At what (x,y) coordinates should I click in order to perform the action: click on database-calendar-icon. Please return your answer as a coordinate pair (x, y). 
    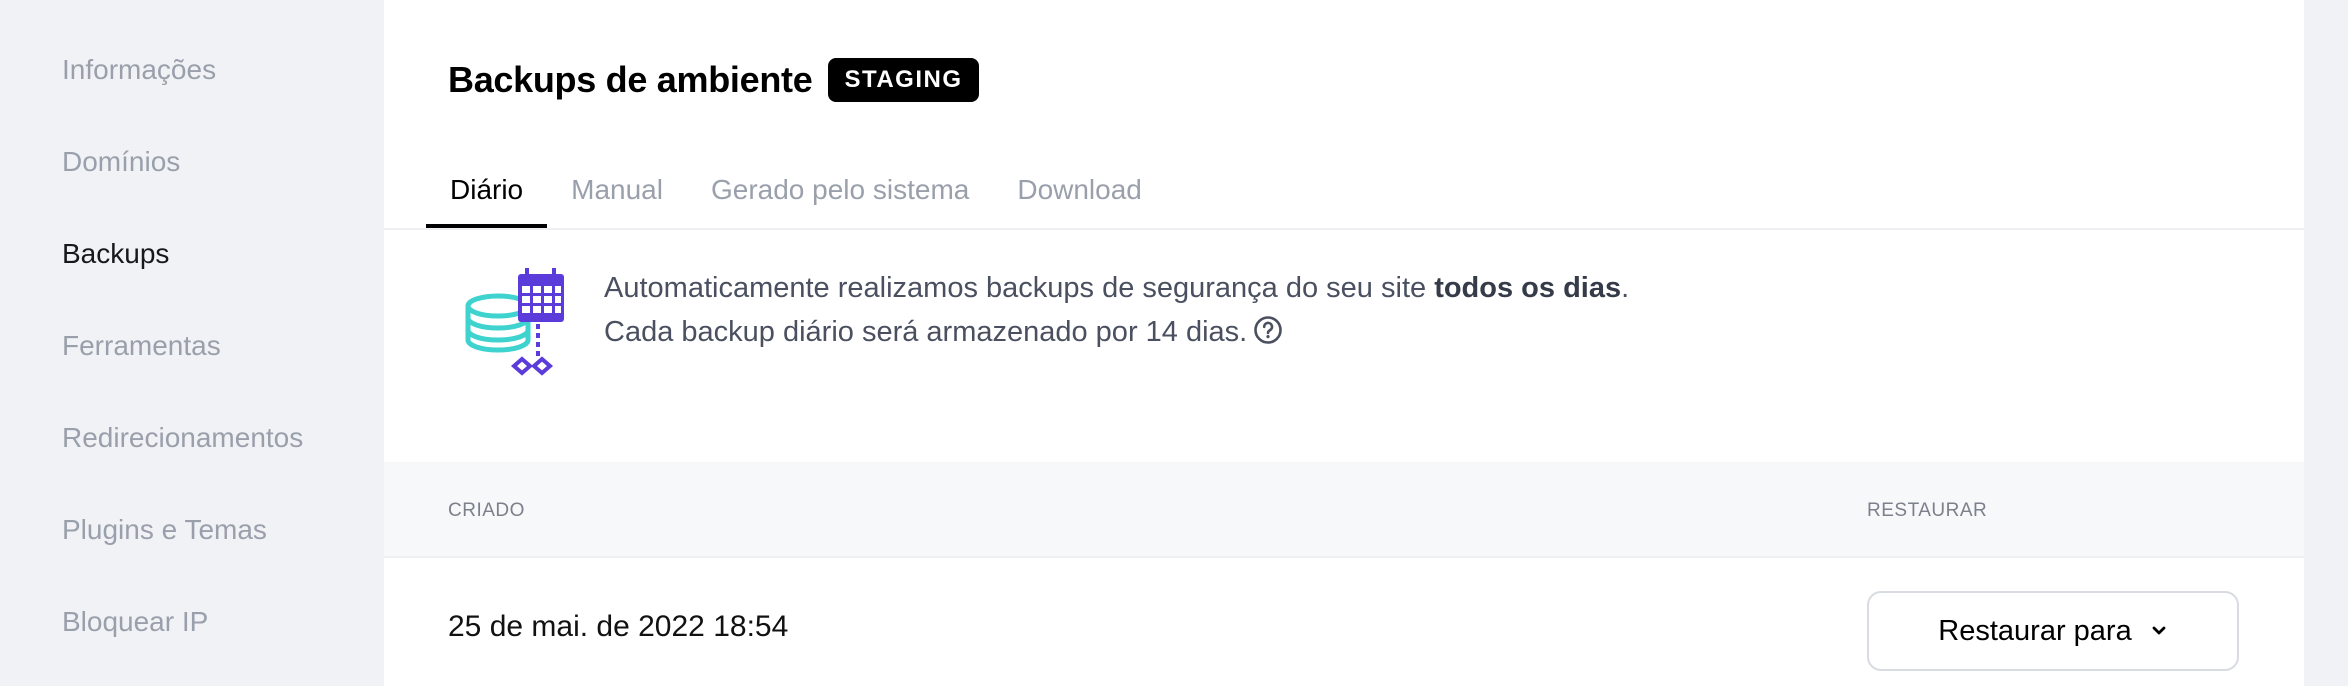
    Looking at the image, I should click on (514, 322).